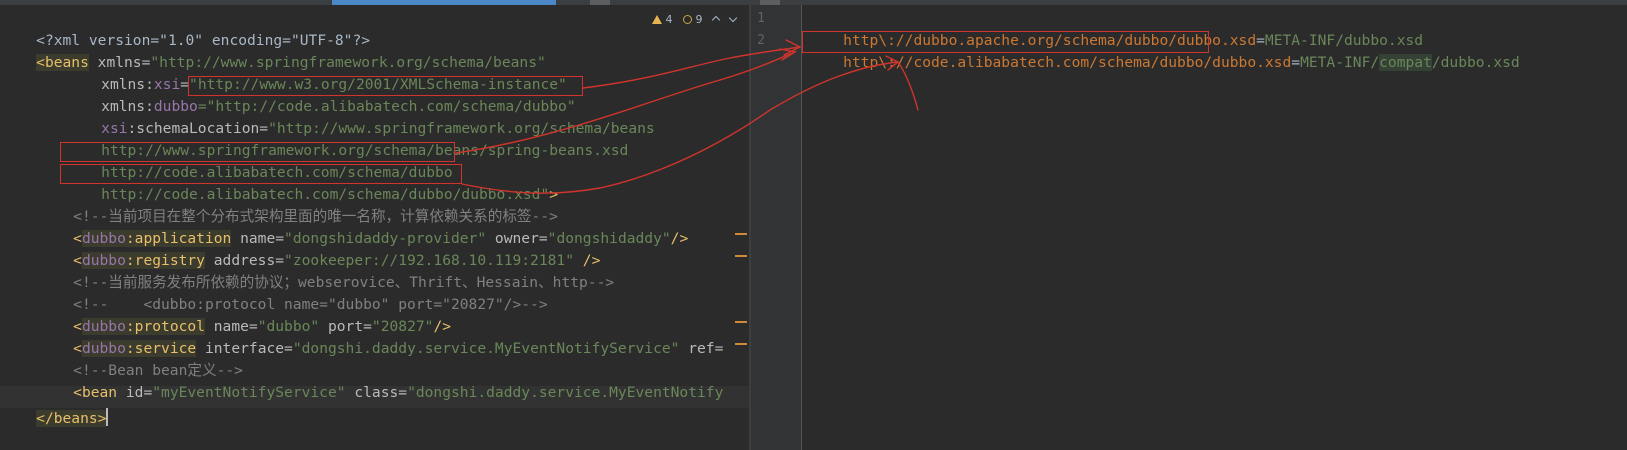 Image resolution: width=1627 pixels, height=450 pixels. What do you see at coordinates (71, 418) in the screenshot?
I see `beans-close-tag: </beans>` at bounding box center [71, 418].